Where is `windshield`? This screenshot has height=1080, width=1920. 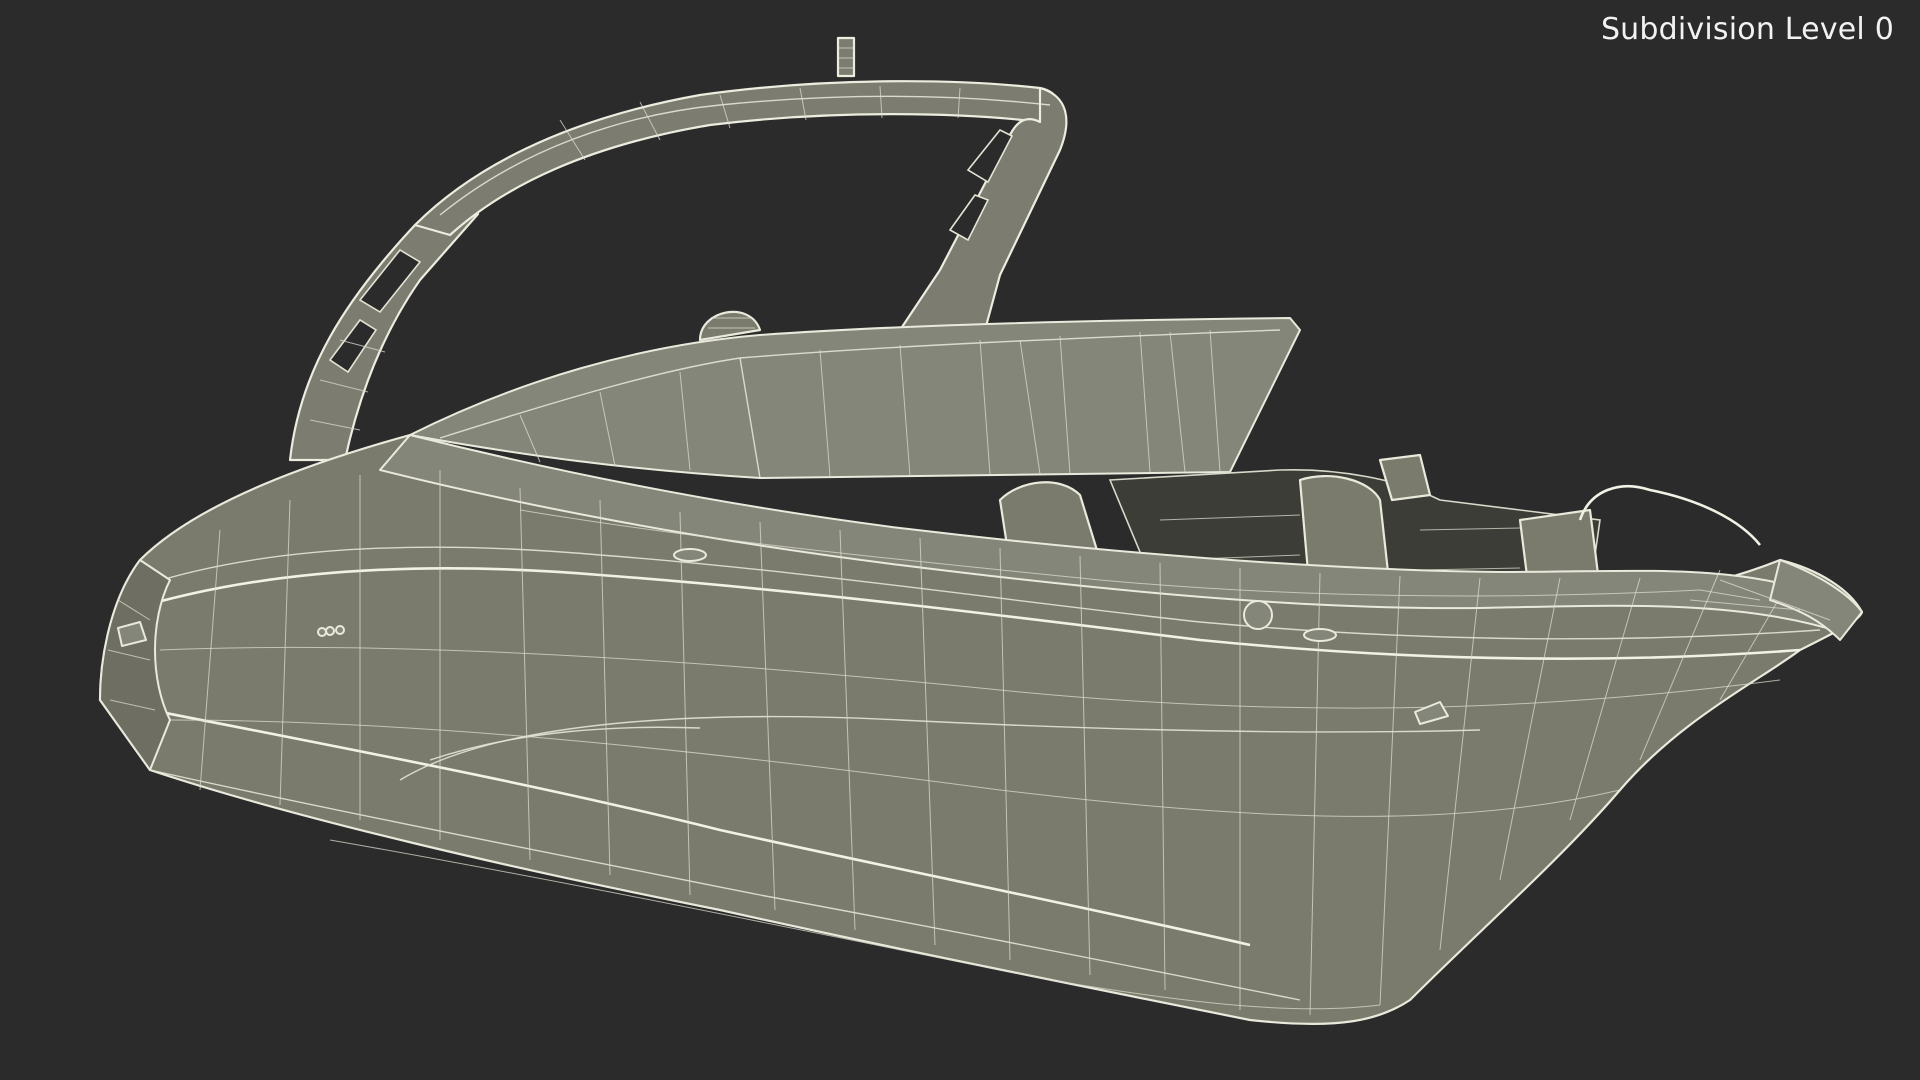
windshield is located at coordinates (855, 394).